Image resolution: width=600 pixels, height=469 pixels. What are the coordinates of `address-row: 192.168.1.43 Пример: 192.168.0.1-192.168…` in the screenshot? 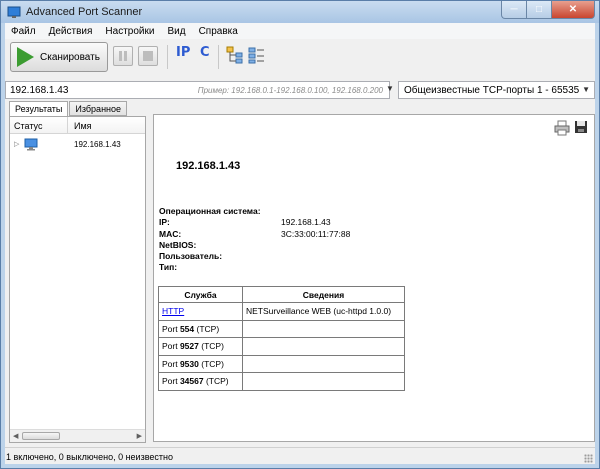 It's located at (300, 90).